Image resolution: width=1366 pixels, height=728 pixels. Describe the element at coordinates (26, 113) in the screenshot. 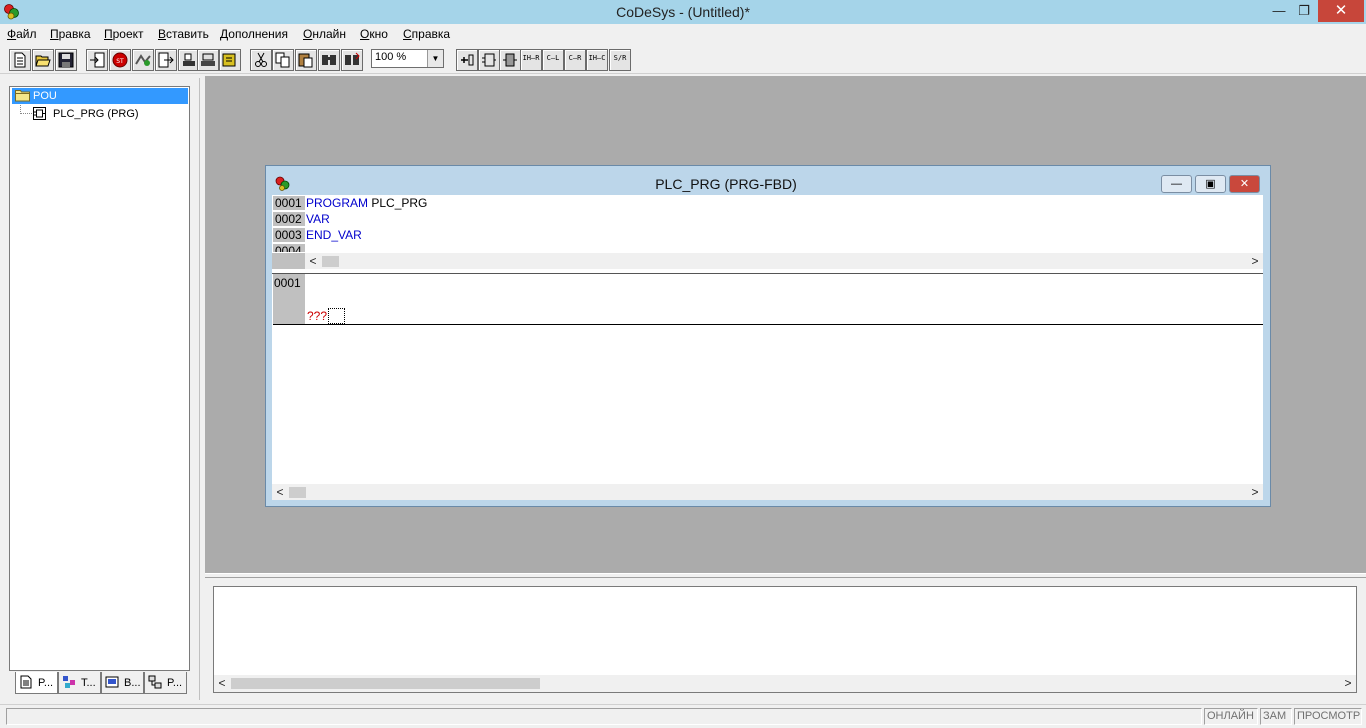

I see `tree-connector-horizontal` at that location.